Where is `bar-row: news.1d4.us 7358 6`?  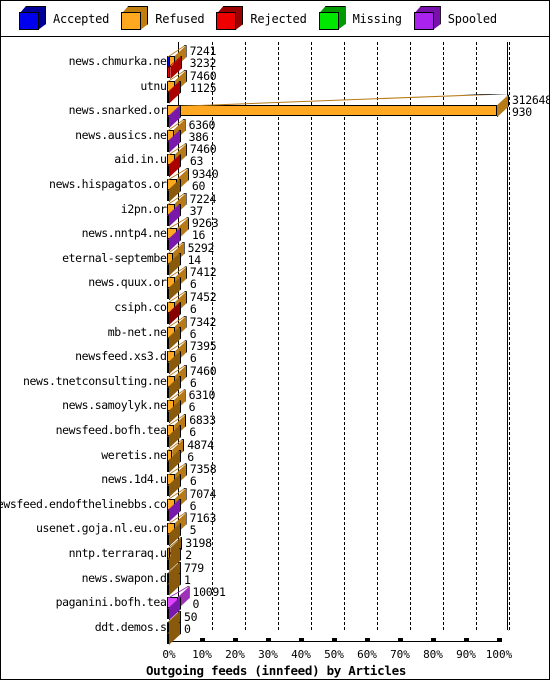
bar-row: news.1d4.us 7358 6 is located at coordinates (275, 480).